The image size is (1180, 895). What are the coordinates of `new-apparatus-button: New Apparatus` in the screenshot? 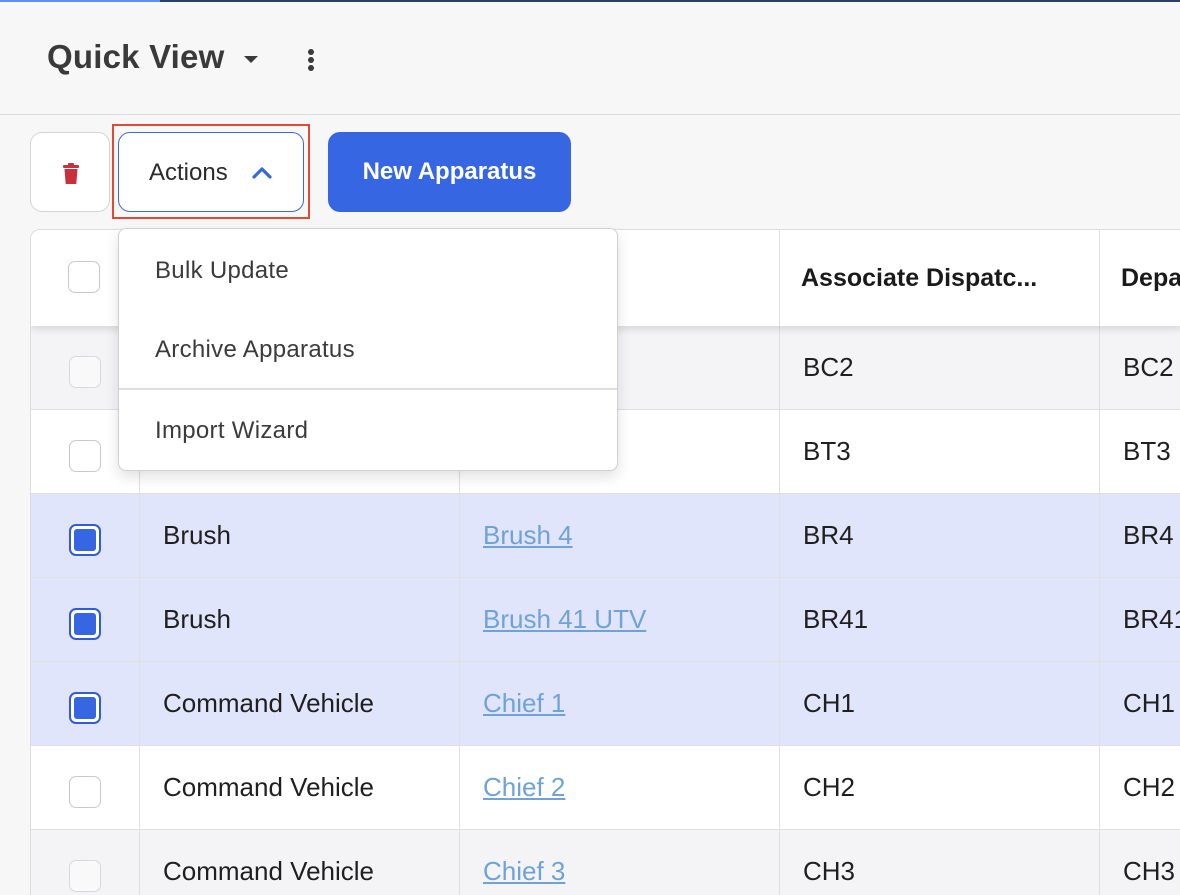 It's located at (449, 172).